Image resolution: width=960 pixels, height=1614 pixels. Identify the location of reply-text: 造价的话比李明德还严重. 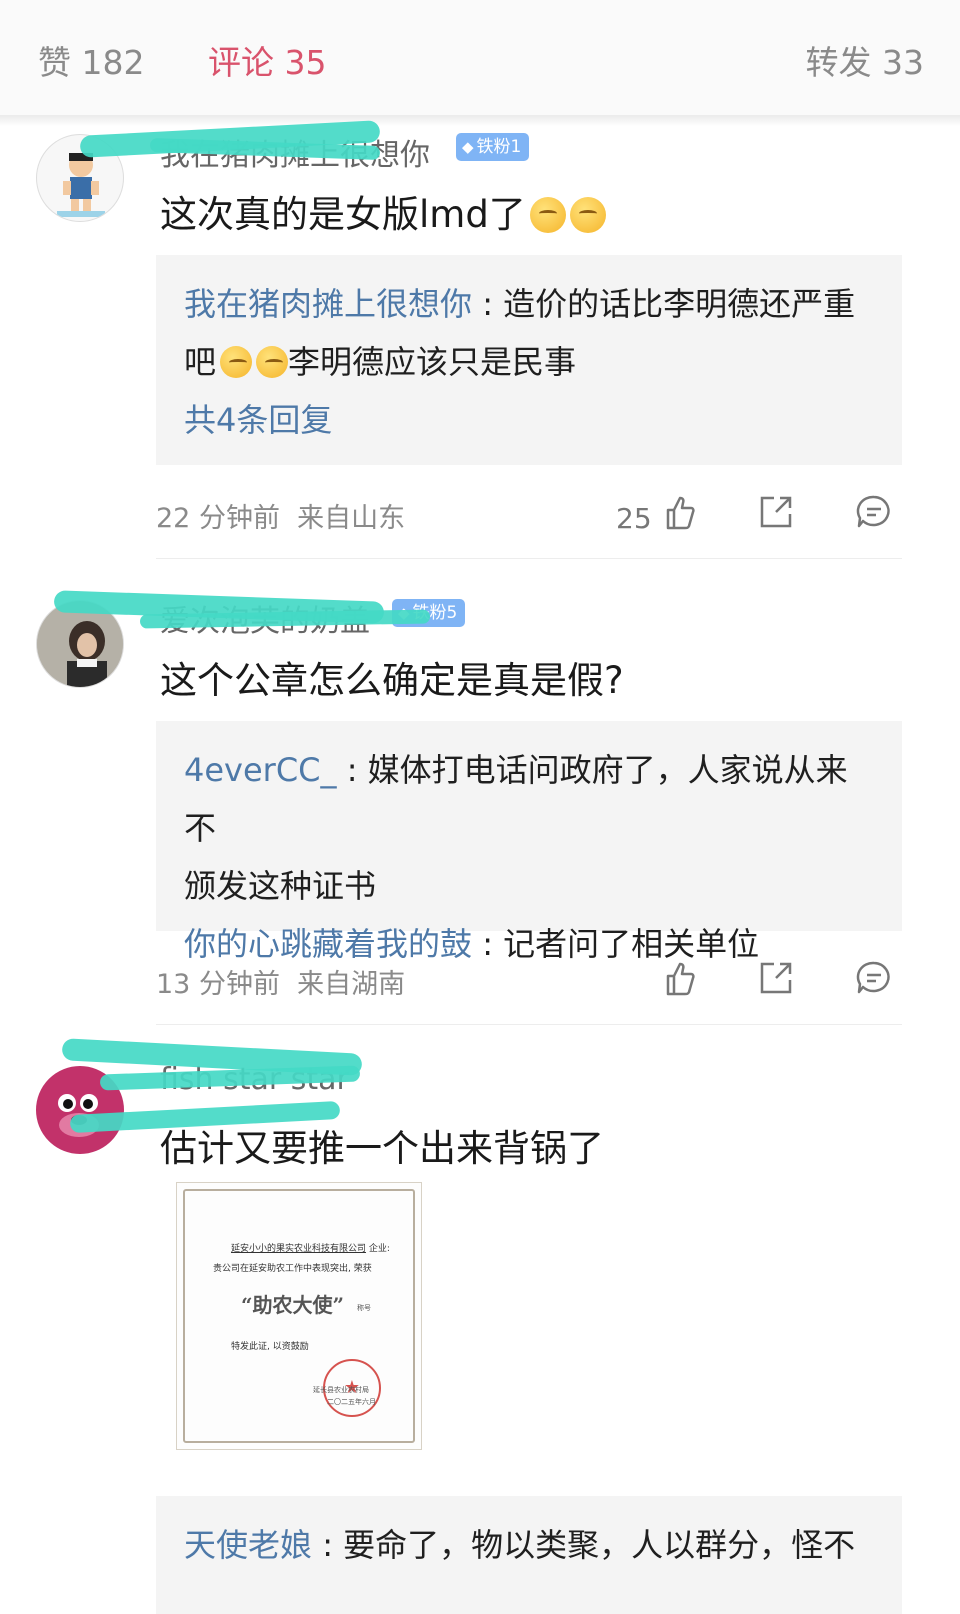
(679, 304).